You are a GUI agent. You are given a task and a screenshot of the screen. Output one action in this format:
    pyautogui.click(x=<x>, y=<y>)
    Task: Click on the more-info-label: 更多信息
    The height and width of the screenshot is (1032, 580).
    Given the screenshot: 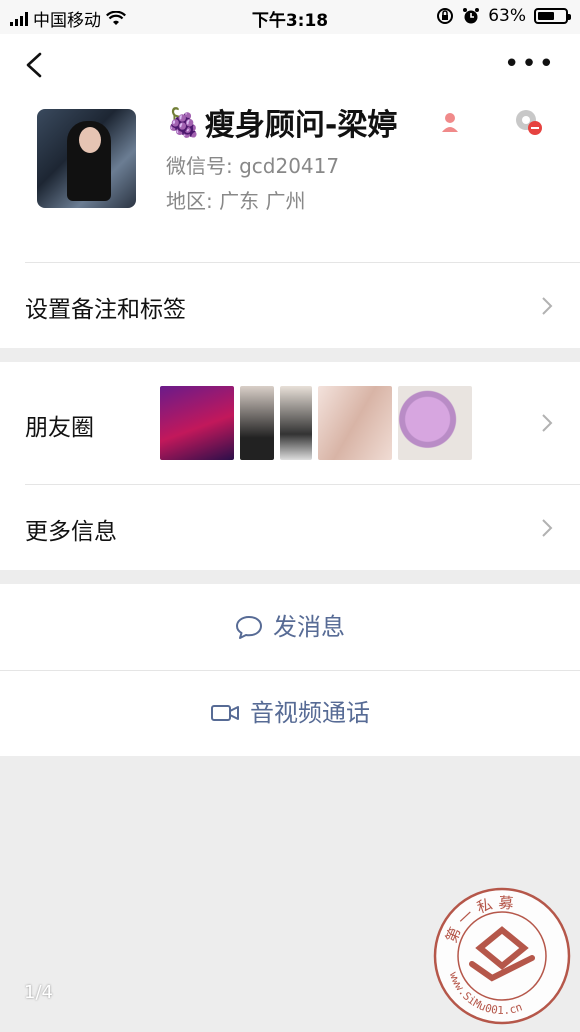 What is the action you would take?
    pyautogui.click(x=71, y=532)
    